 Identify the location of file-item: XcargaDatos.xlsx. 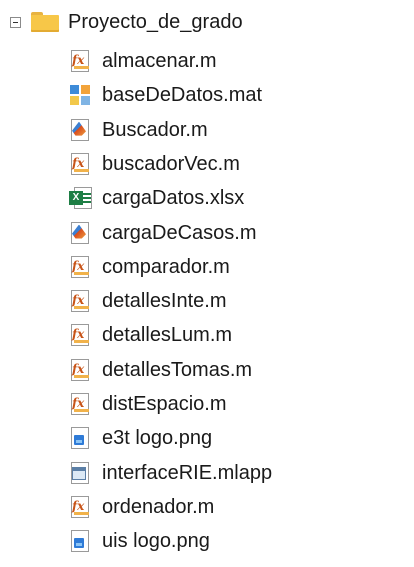
(207, 198).